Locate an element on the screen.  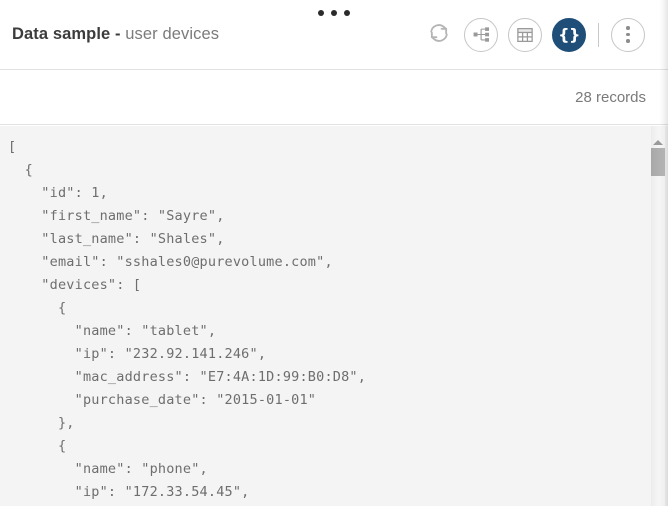
refresh-icon is located at coordinates (439, 34).